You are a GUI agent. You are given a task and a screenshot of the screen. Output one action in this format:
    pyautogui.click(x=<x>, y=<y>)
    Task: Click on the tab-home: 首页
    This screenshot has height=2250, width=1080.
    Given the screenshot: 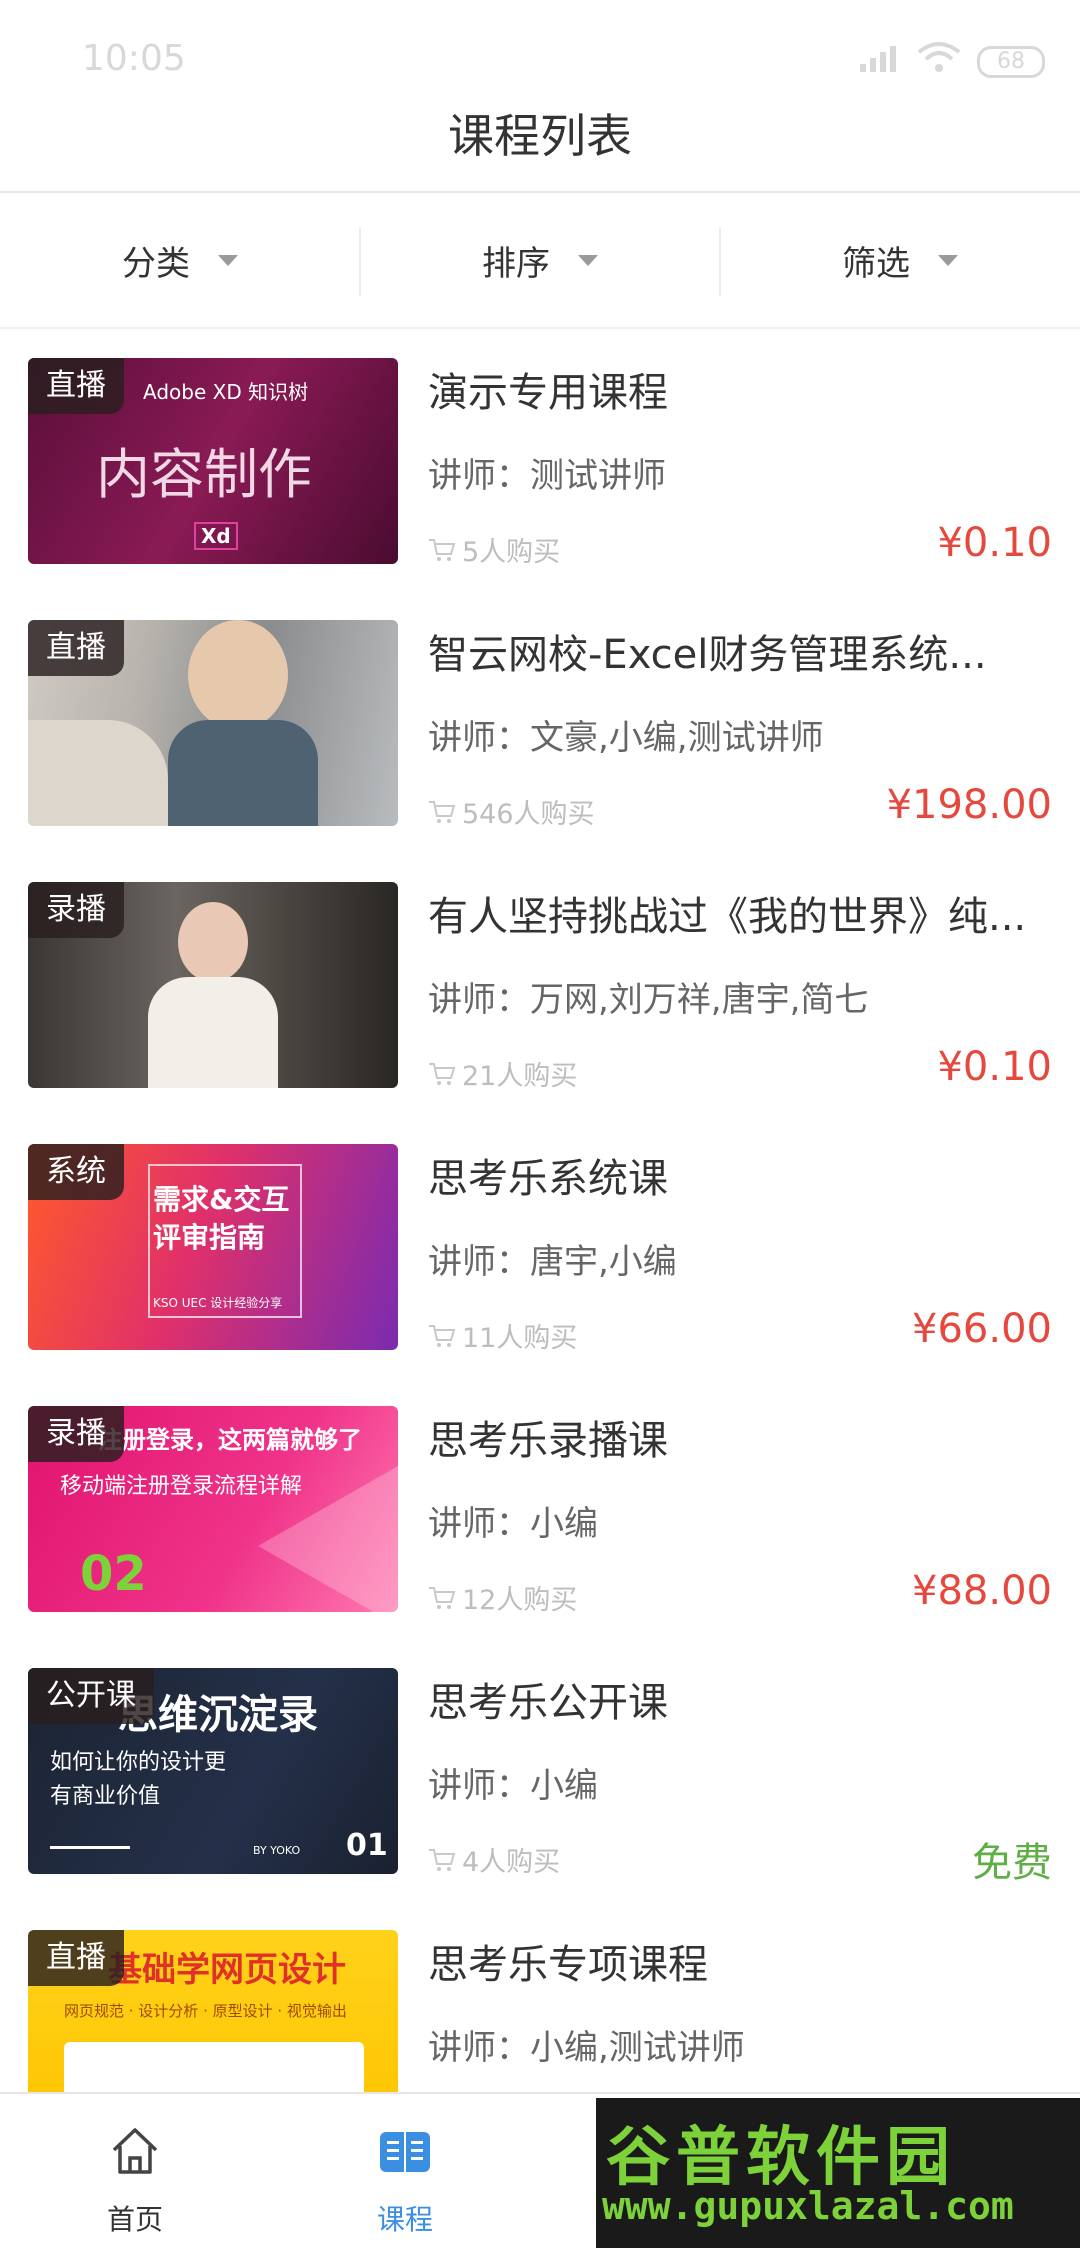 What is the action you would take?
    pyautogui.click(x=135, y=2172)
    